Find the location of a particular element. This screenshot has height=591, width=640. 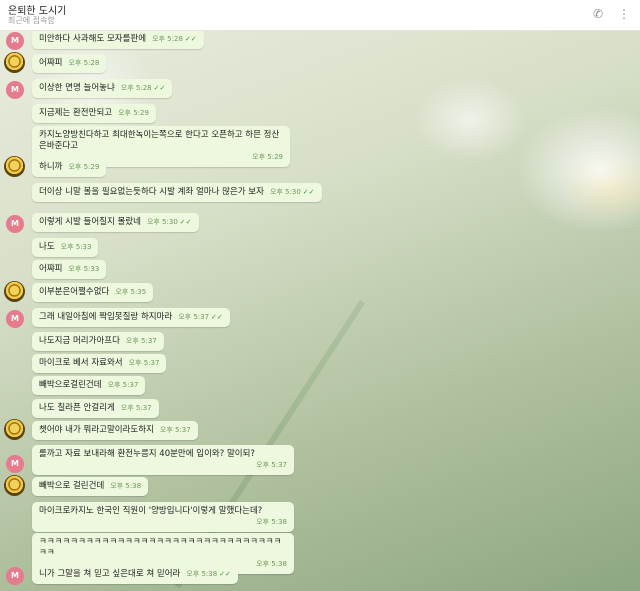

message-text: 마이크로카지노 한국인 직원이 '양방입니다'이렇게 말했다는데? is located at coordinates (151, 511).